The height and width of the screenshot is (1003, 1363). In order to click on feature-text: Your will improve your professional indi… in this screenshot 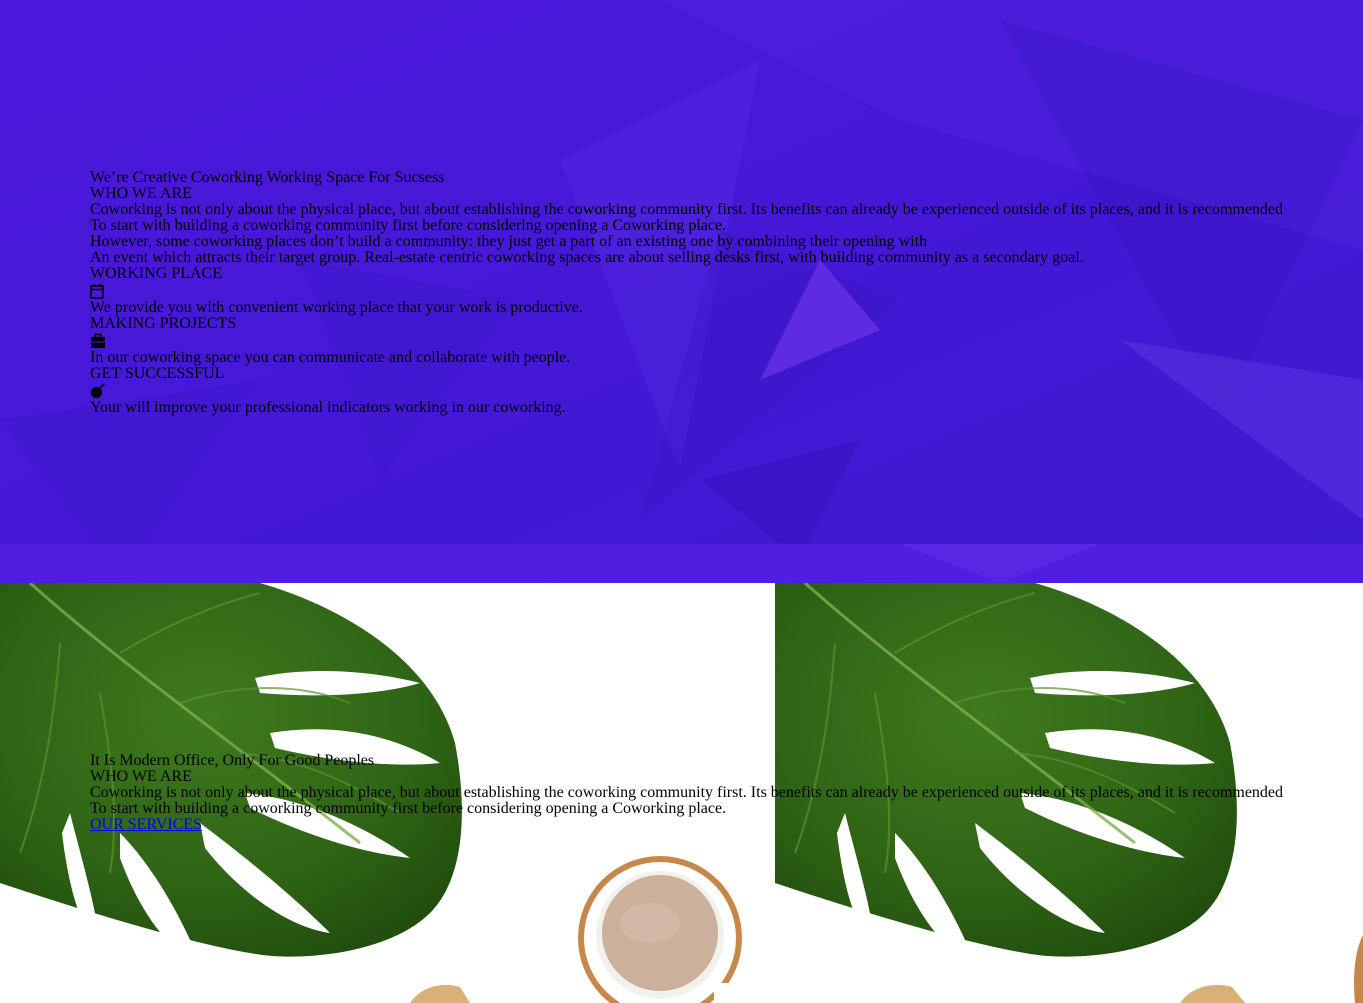, I will do `click(328, 407)`.